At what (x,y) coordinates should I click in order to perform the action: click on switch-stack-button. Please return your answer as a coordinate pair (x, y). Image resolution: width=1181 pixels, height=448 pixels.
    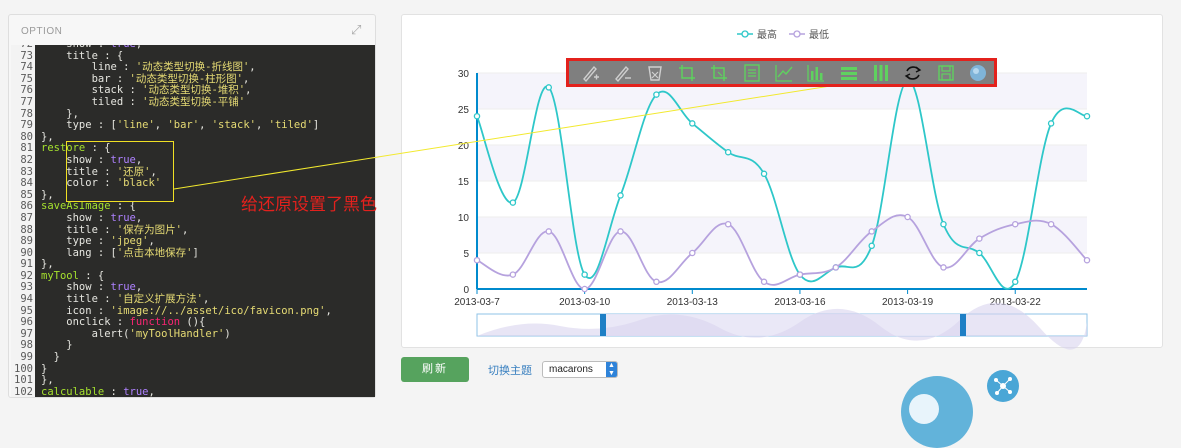
    Looking at the image, I should click on (849, 73).